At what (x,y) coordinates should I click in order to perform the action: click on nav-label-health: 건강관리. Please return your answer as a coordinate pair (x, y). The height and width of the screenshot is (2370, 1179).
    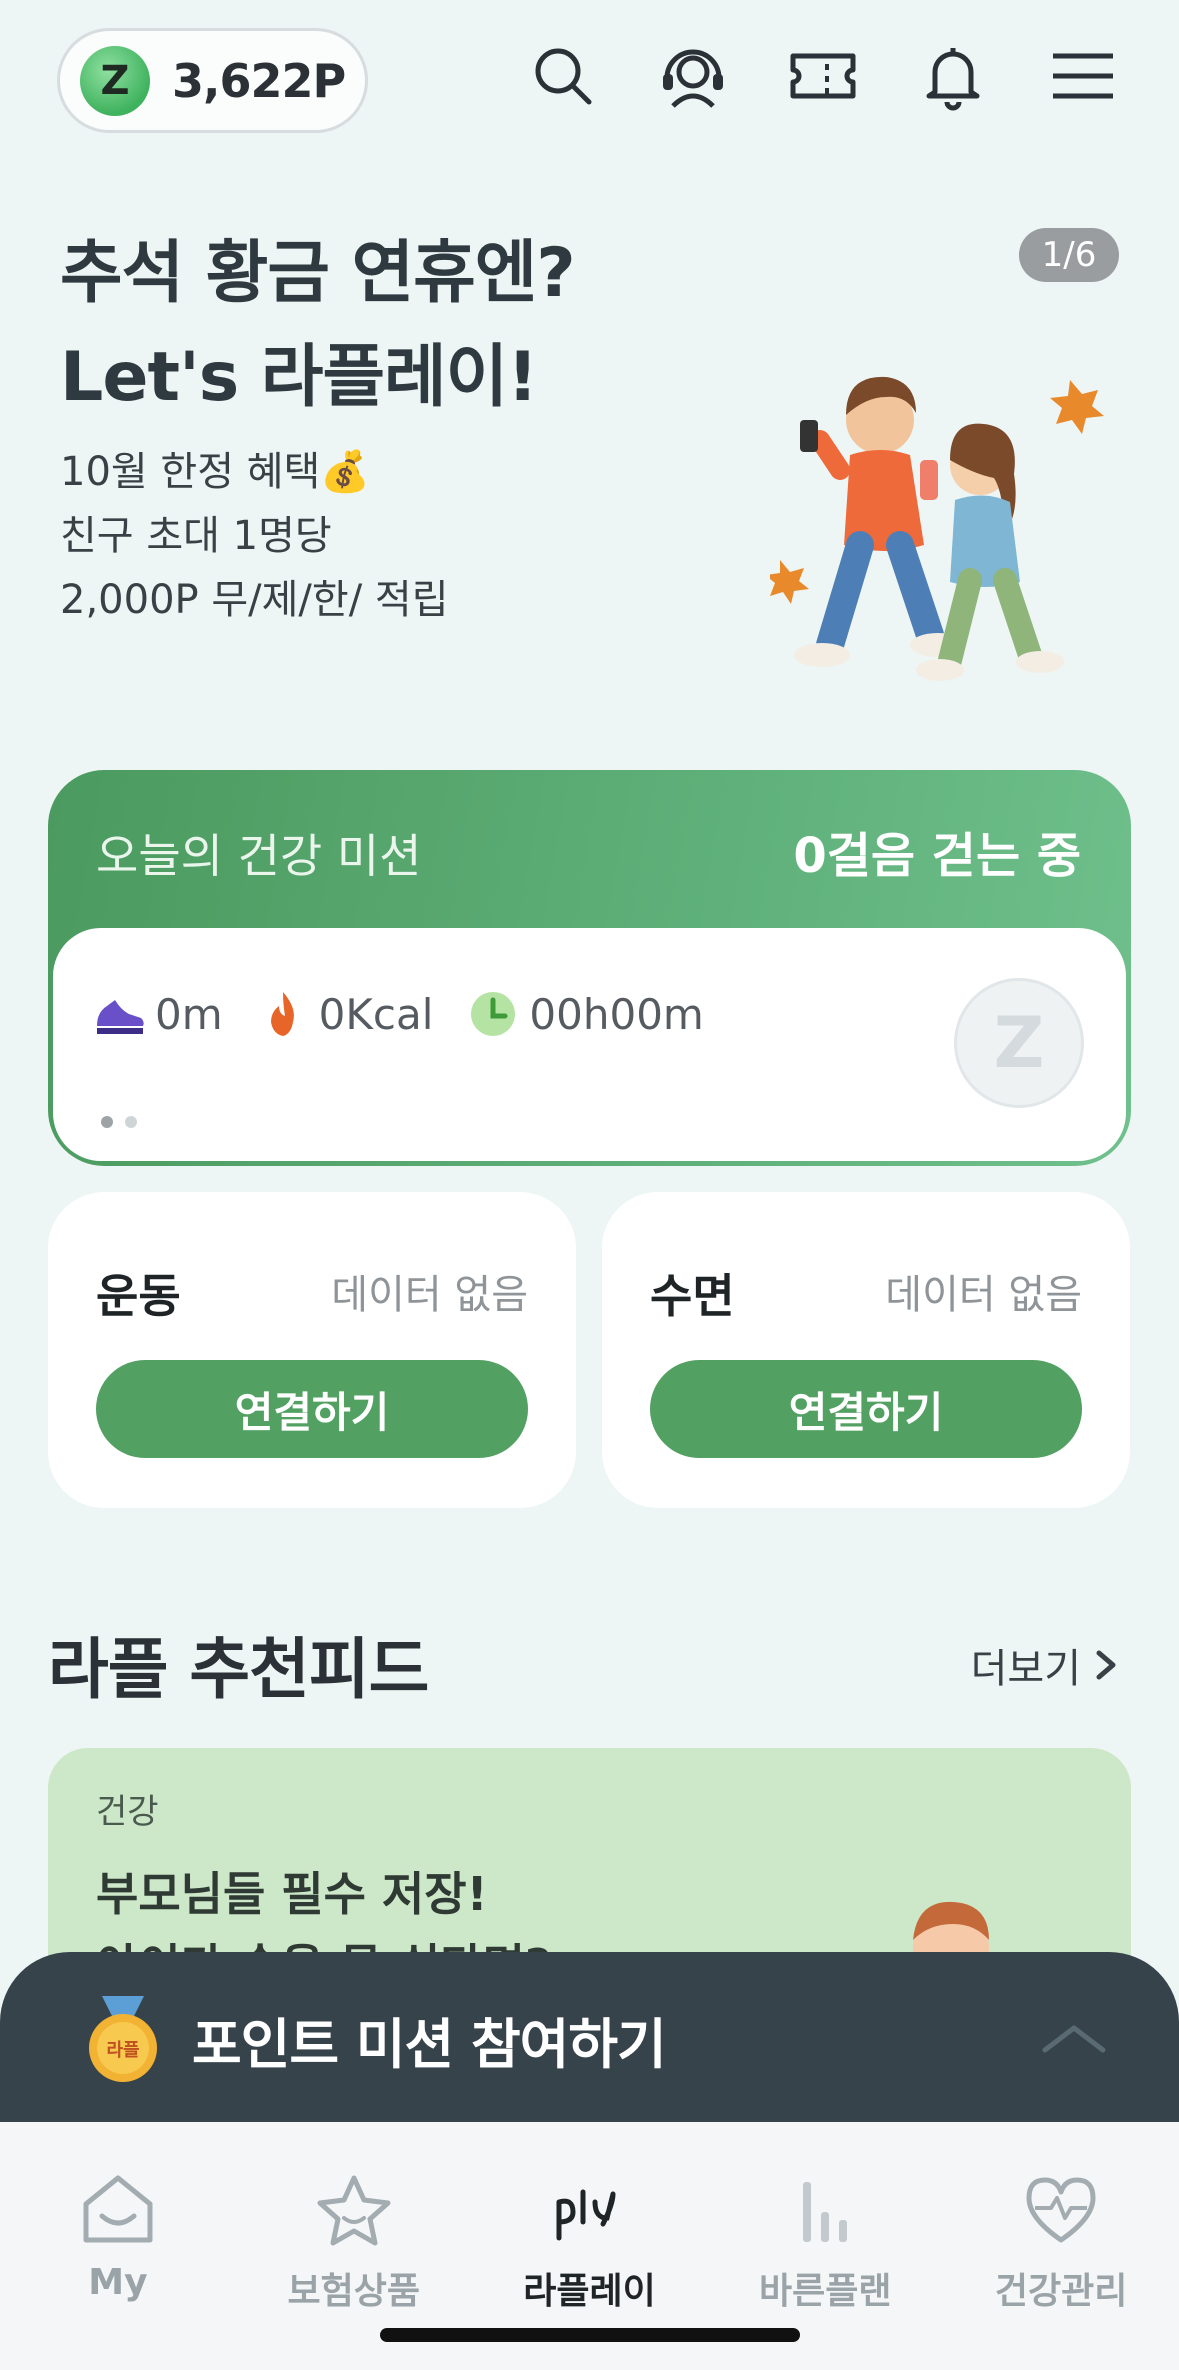
    Looking at the image, I should click on (1061, 2291).